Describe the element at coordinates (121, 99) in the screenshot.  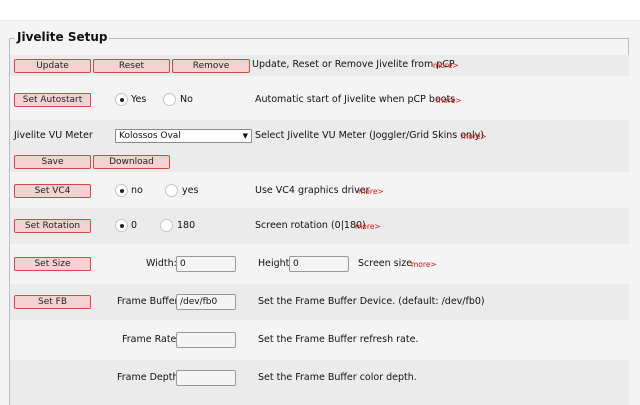
I see `autostart-yes-radio` at that location.